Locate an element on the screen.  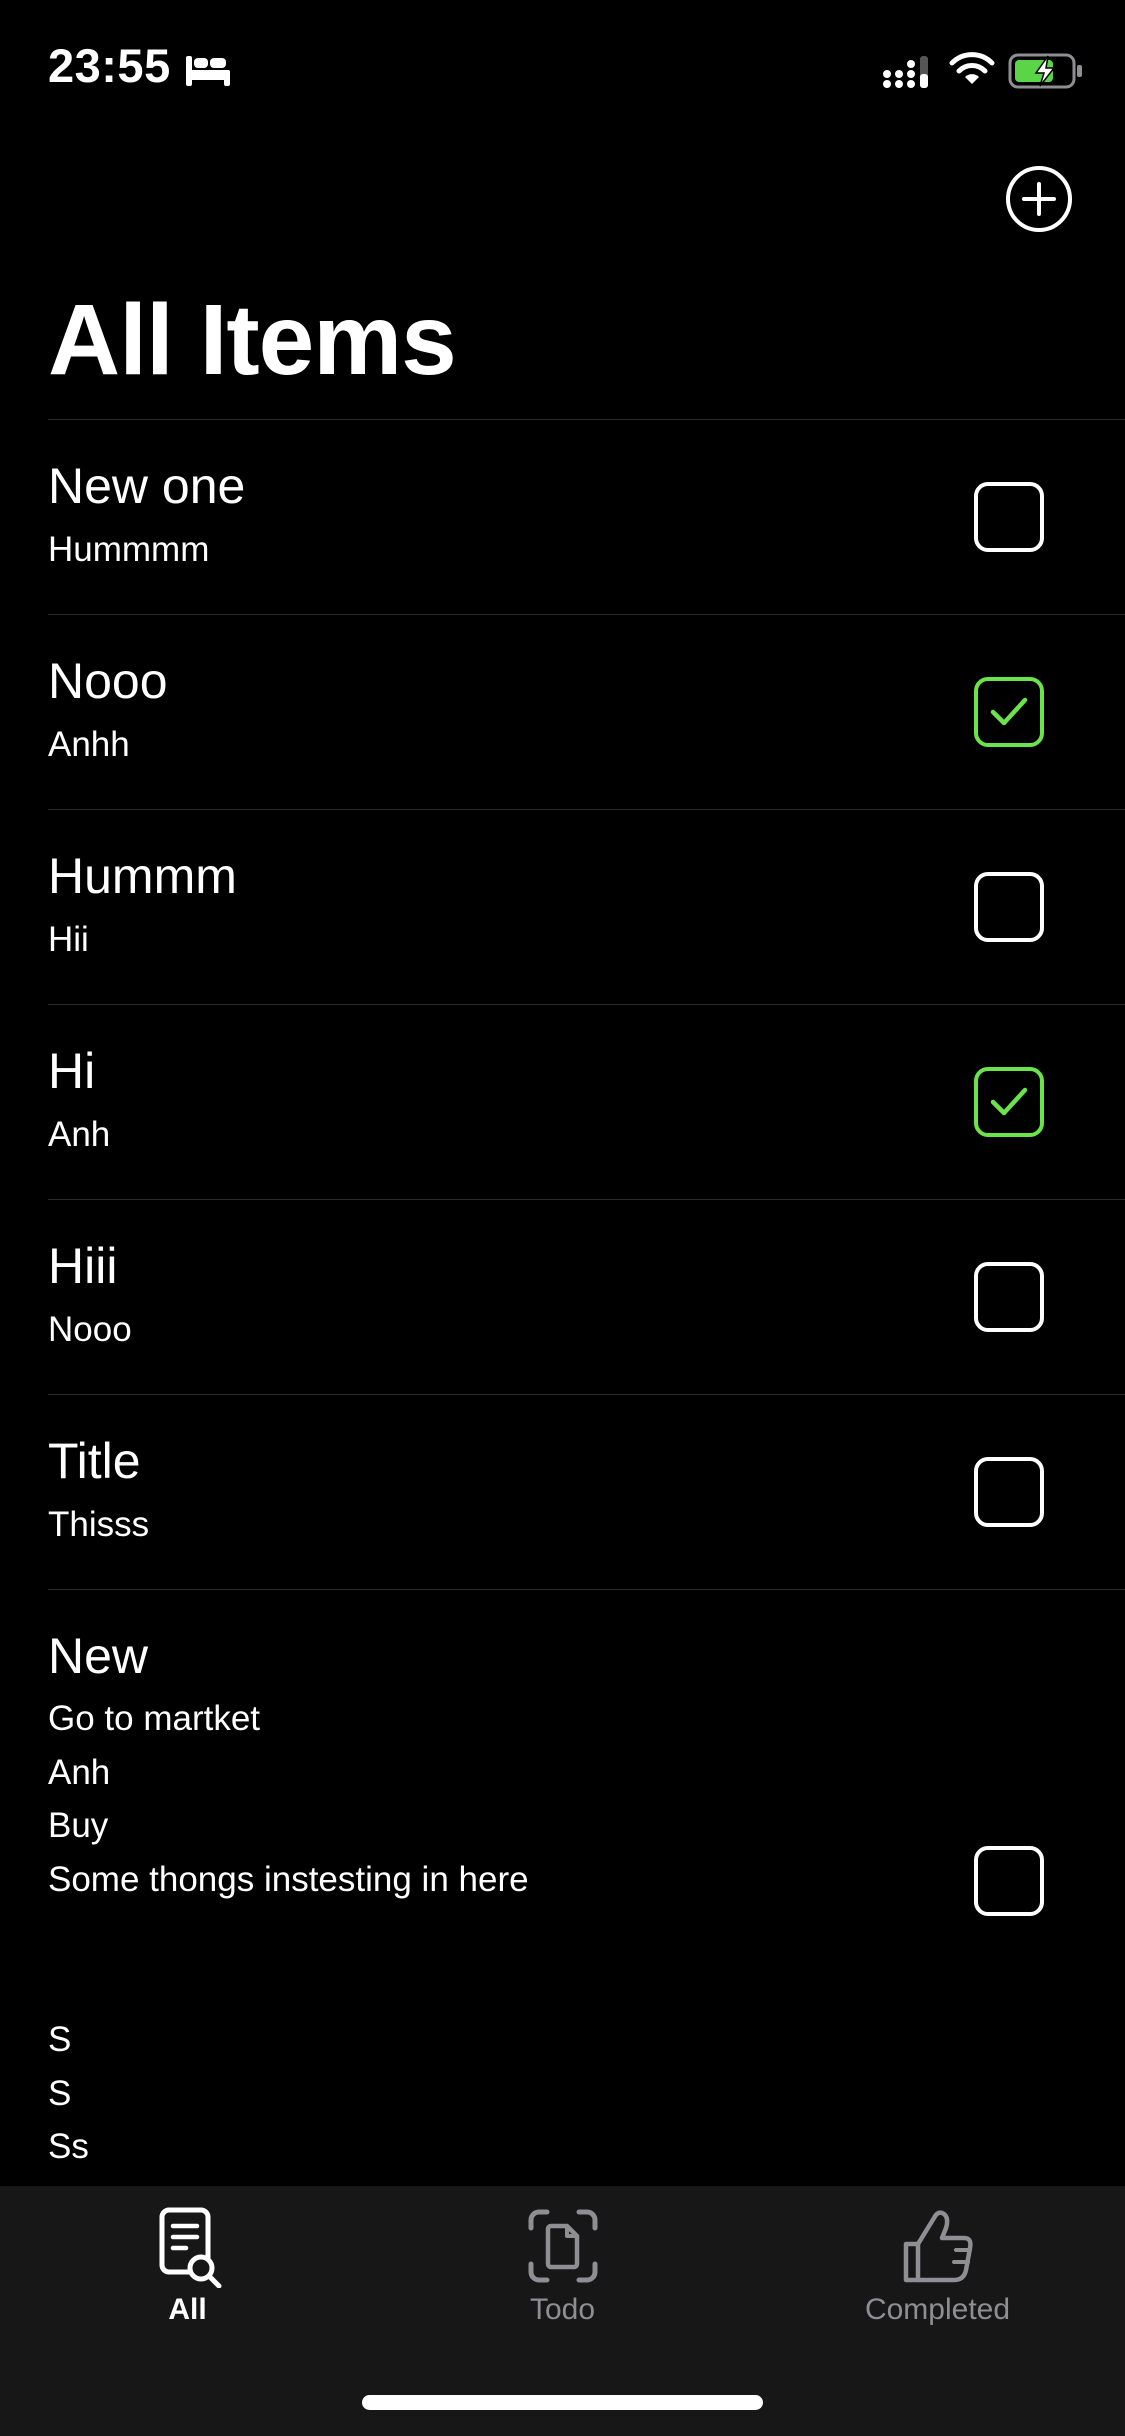
list-item: Title Thisss is located at coordinates (586, 1492).